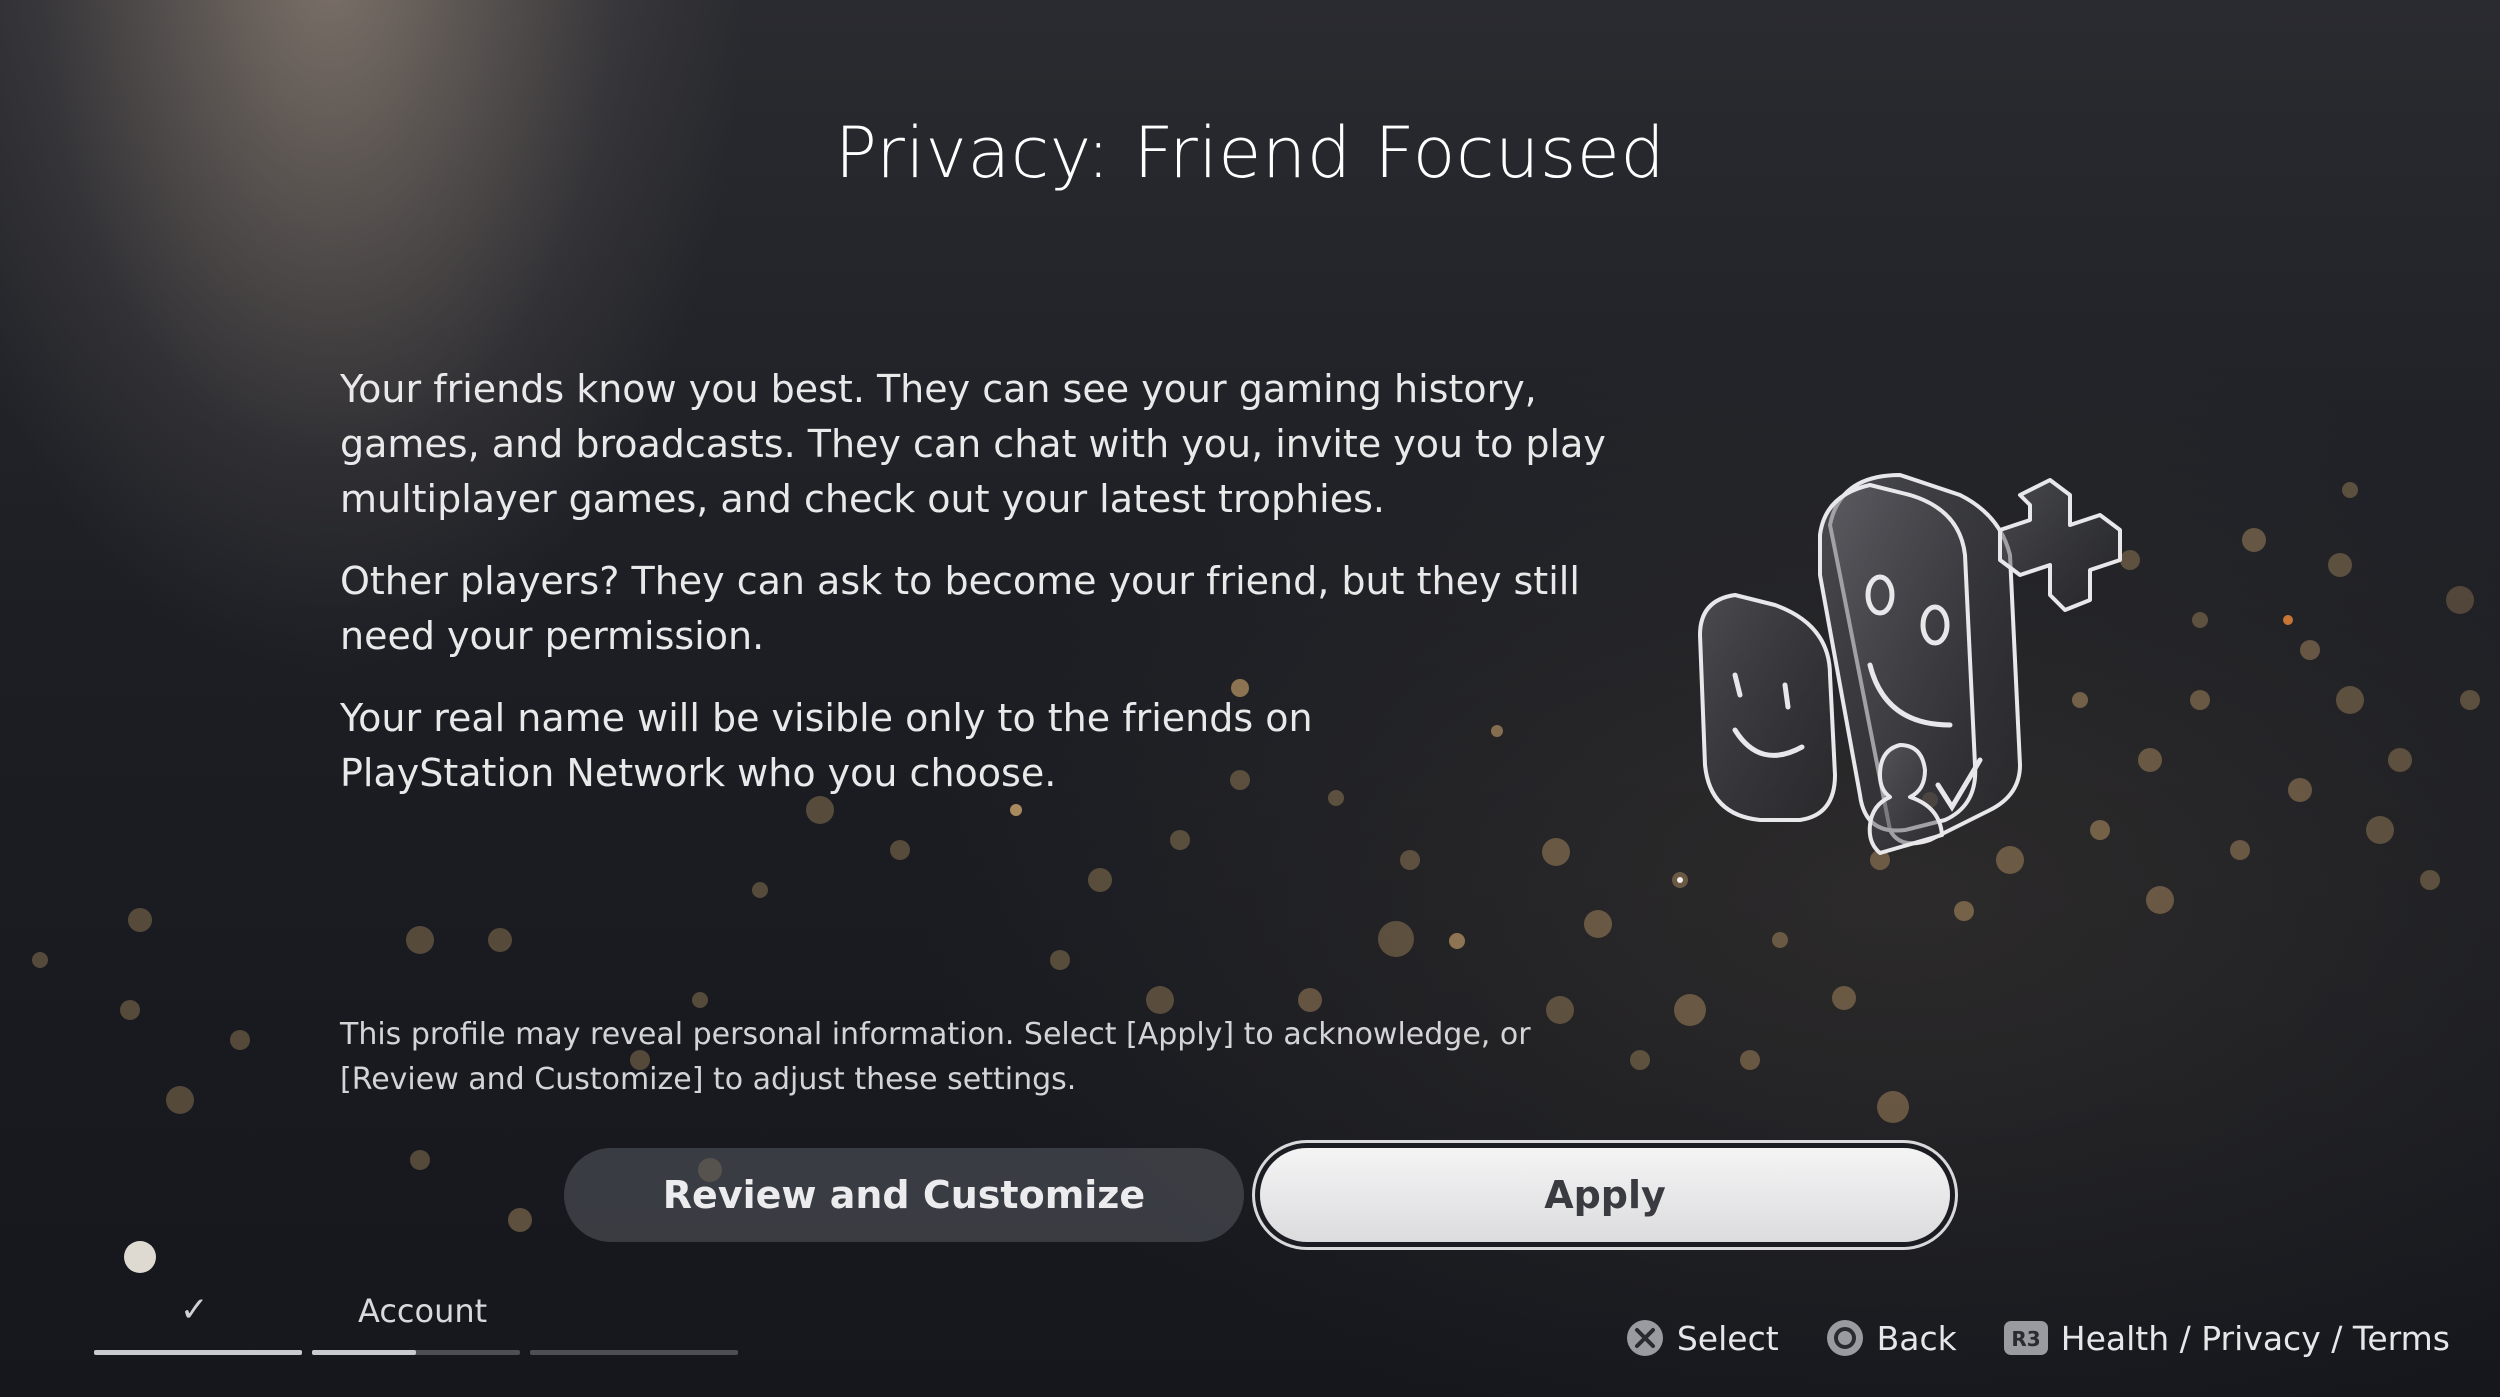  I want to click on page-title: Privacy: Friend Focused, so click(1250, 153).